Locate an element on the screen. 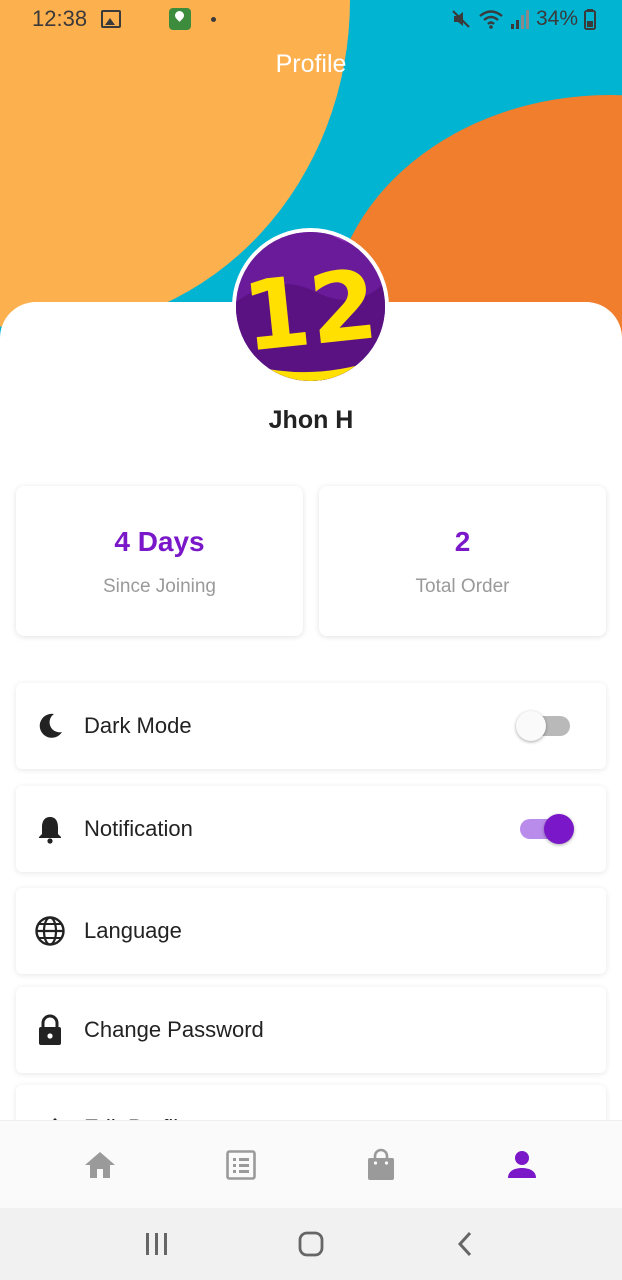 This screenshot has width=622, height=1280. person-icon is located at coordinates (521, 1164).